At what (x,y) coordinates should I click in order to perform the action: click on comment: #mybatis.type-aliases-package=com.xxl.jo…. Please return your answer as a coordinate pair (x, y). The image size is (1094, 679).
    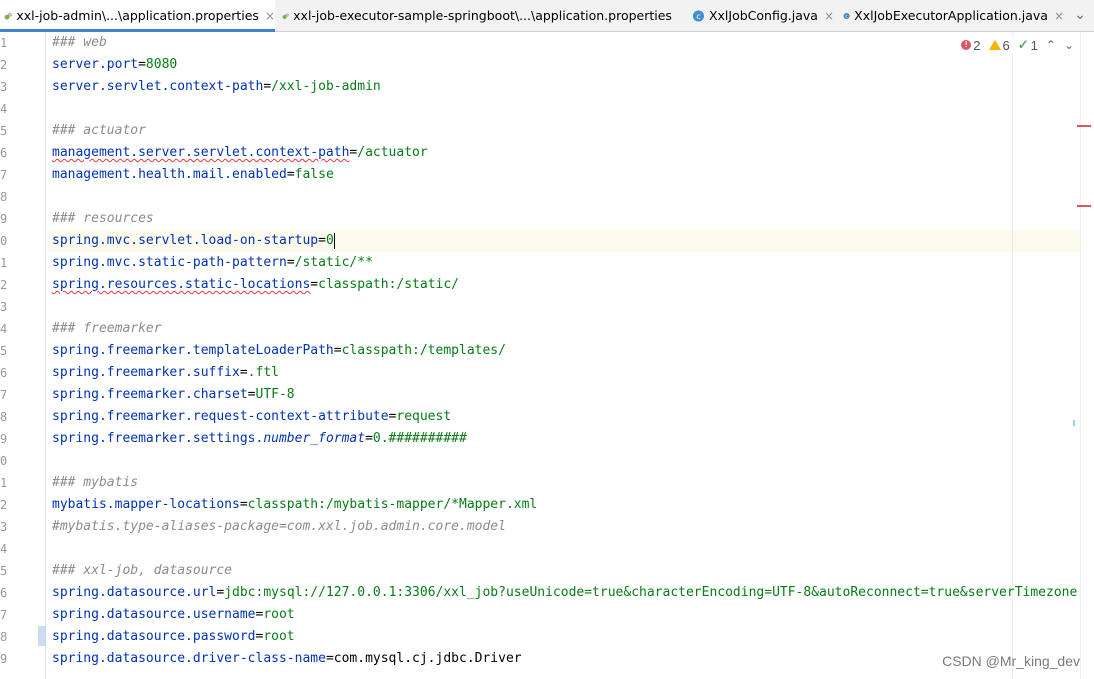
    Looking at the image, I should click on (279, 526).